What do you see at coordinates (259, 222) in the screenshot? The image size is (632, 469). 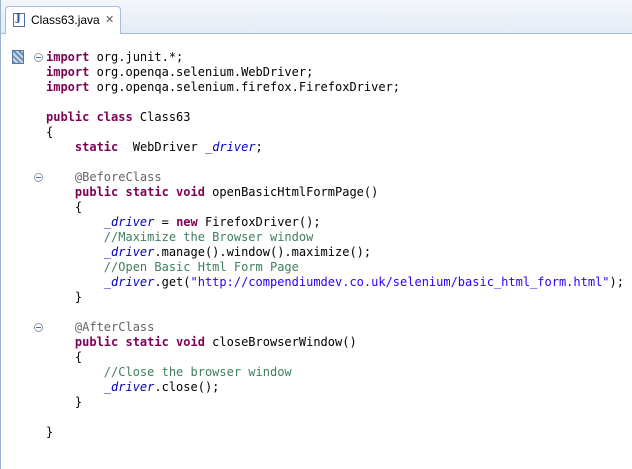 I see `code-token: FirefoxDriver();` at bounding box center [259, 222].